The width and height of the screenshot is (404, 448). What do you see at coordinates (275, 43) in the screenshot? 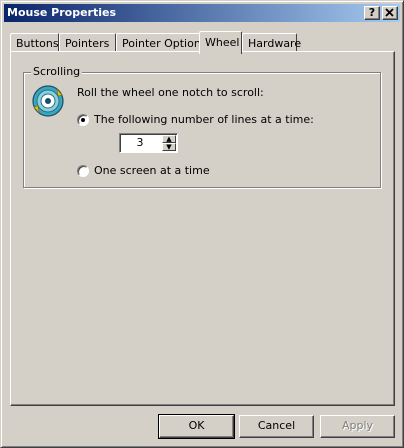
I see `tab-label: Hardware` at bounding box center [275, 43].